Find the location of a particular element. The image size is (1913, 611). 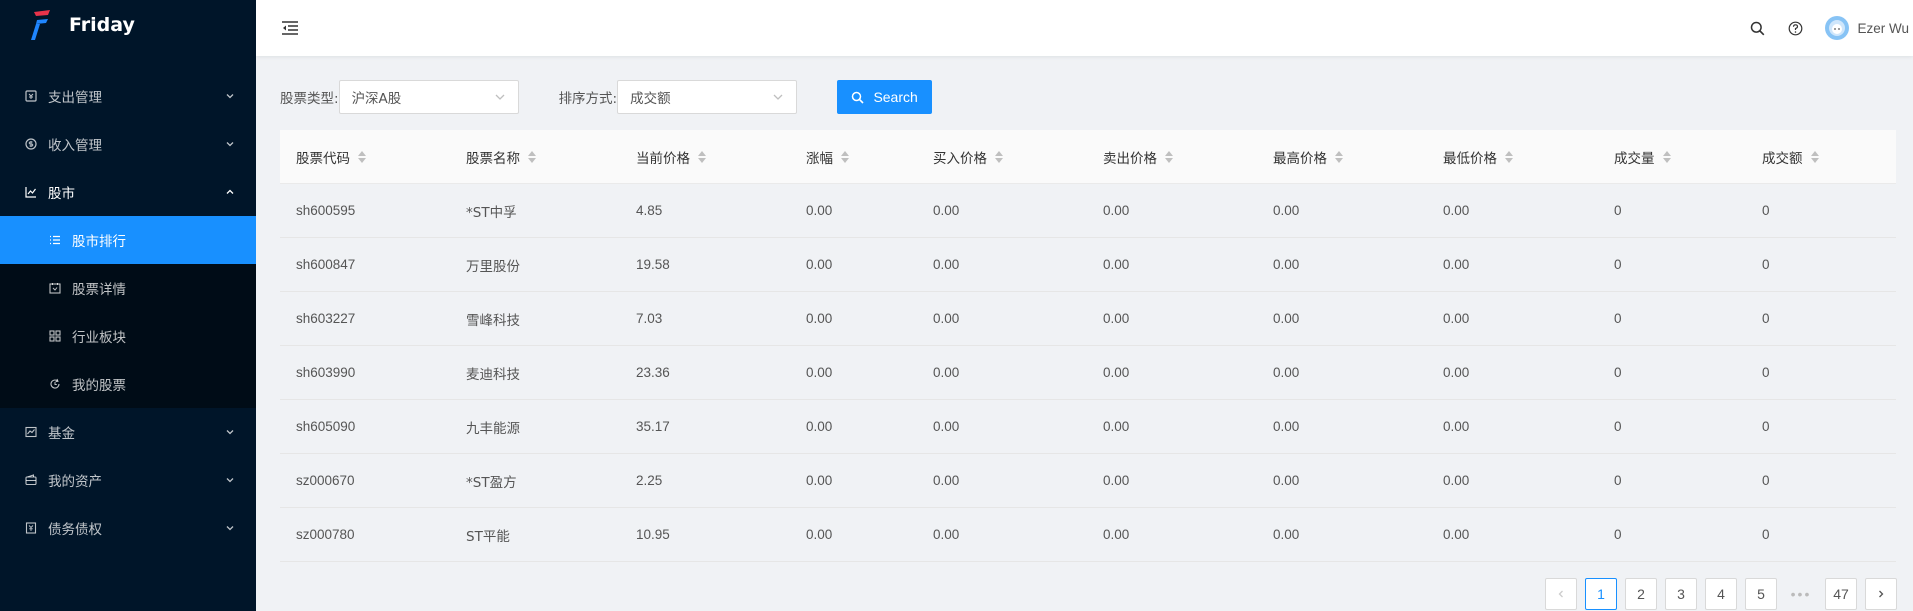

user-name: Ezer Wu is located at coordinates (1883, 28).